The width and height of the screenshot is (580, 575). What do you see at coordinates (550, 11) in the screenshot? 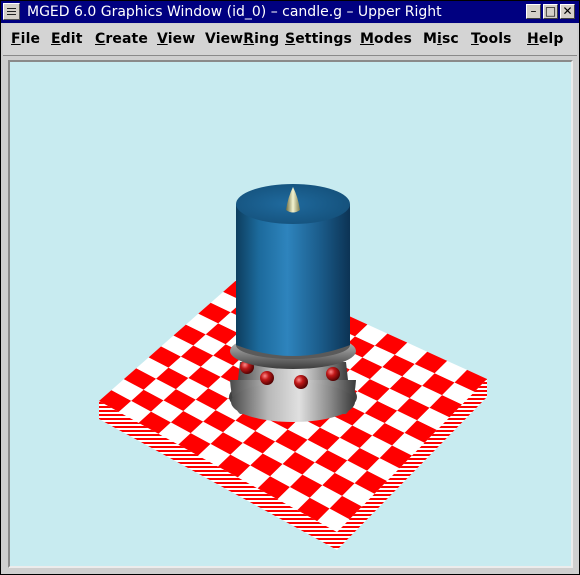
I see `maximize-button: □` at bounding box center [550, 11].